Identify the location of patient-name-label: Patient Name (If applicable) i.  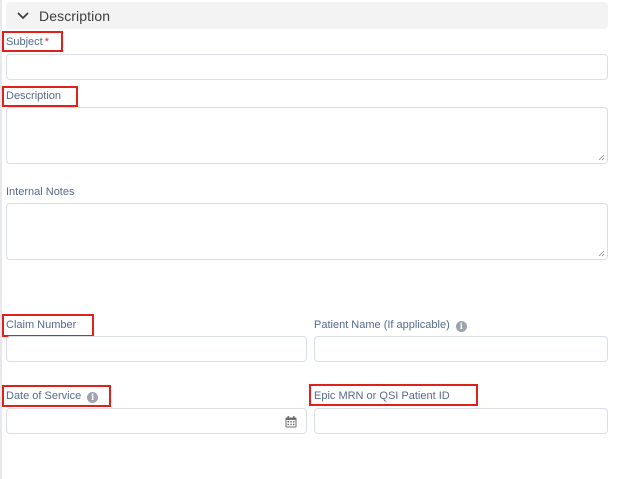
(390, 325).